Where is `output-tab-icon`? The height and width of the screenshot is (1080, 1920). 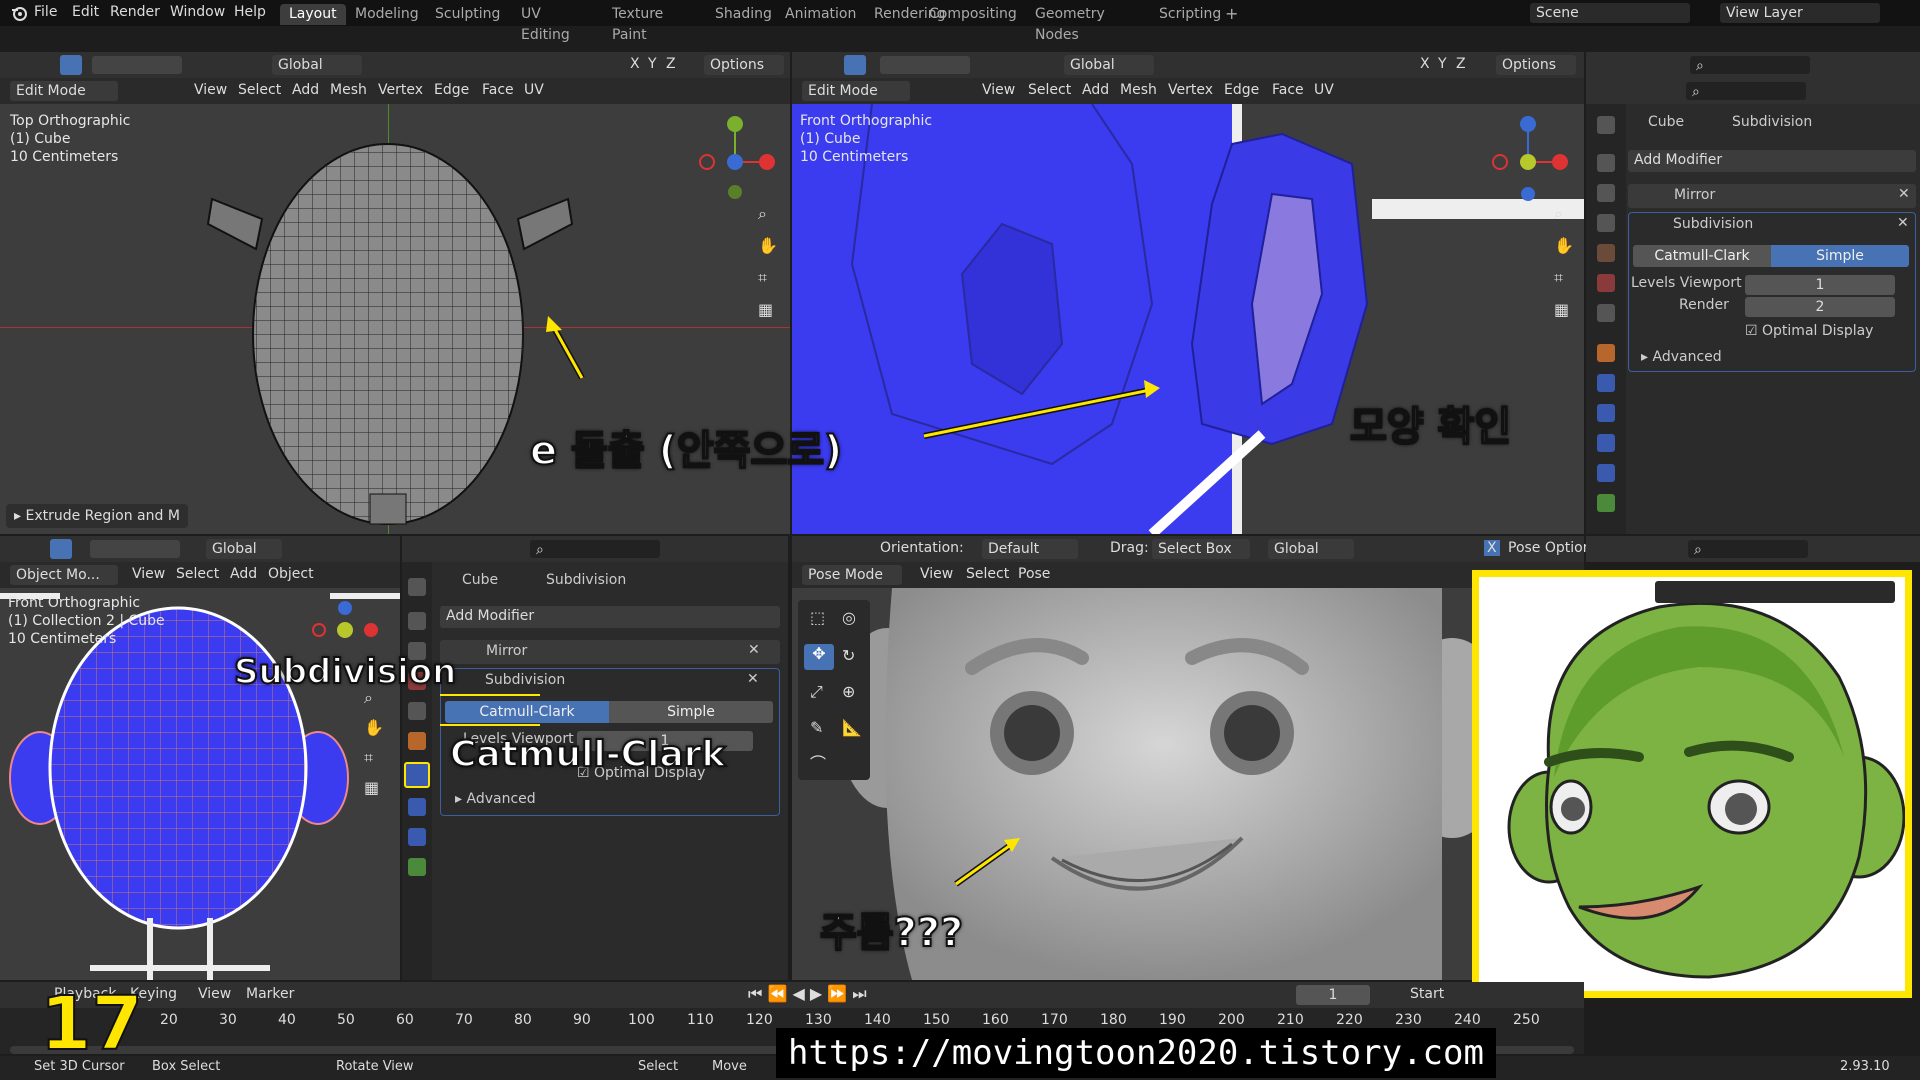 output-tab-icon is located at coordinates (1606, 193).